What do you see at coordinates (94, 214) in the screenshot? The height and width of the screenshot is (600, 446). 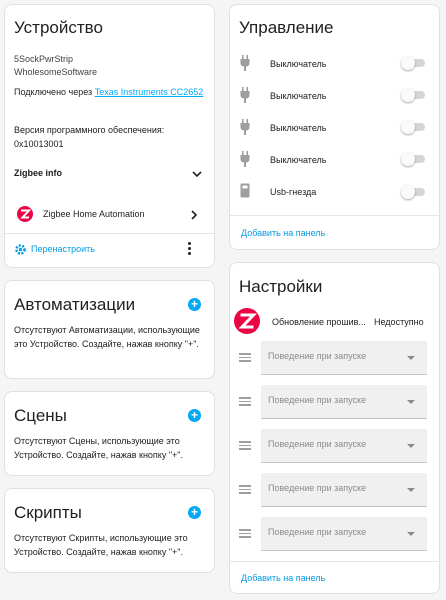 I see `integration-label: Zigbee Home Automation` at bounding box center [94, 214].